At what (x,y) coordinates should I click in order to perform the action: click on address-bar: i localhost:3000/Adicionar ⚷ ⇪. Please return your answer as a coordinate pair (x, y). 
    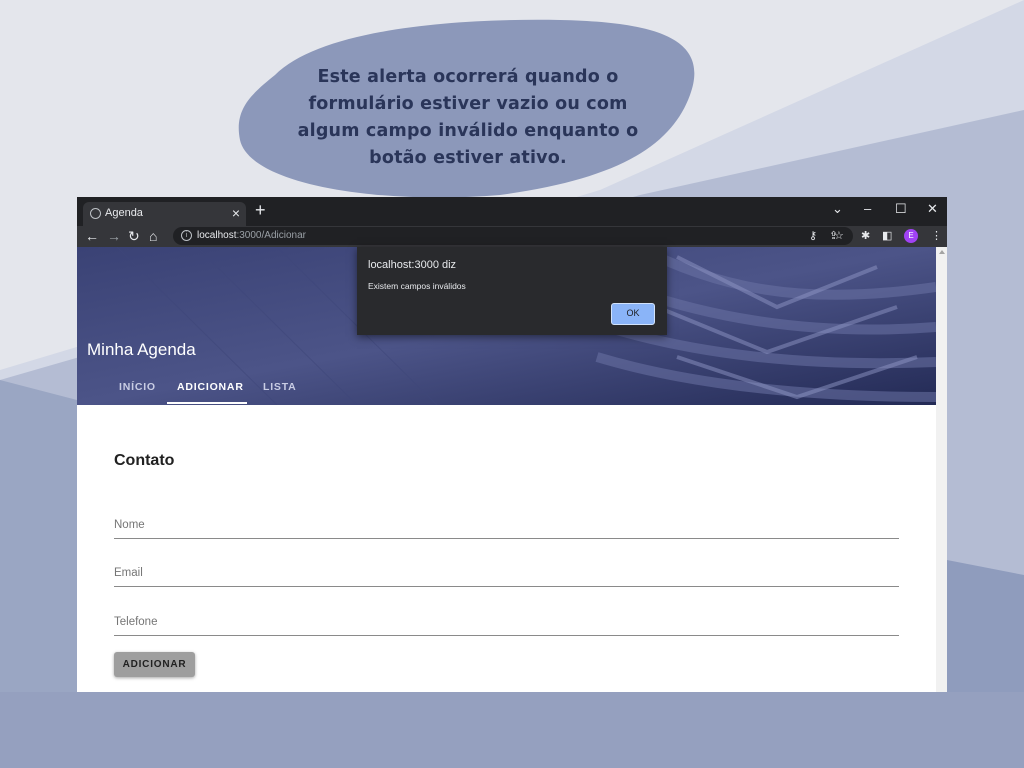
    Looking at the image, I should click on (513, 236).